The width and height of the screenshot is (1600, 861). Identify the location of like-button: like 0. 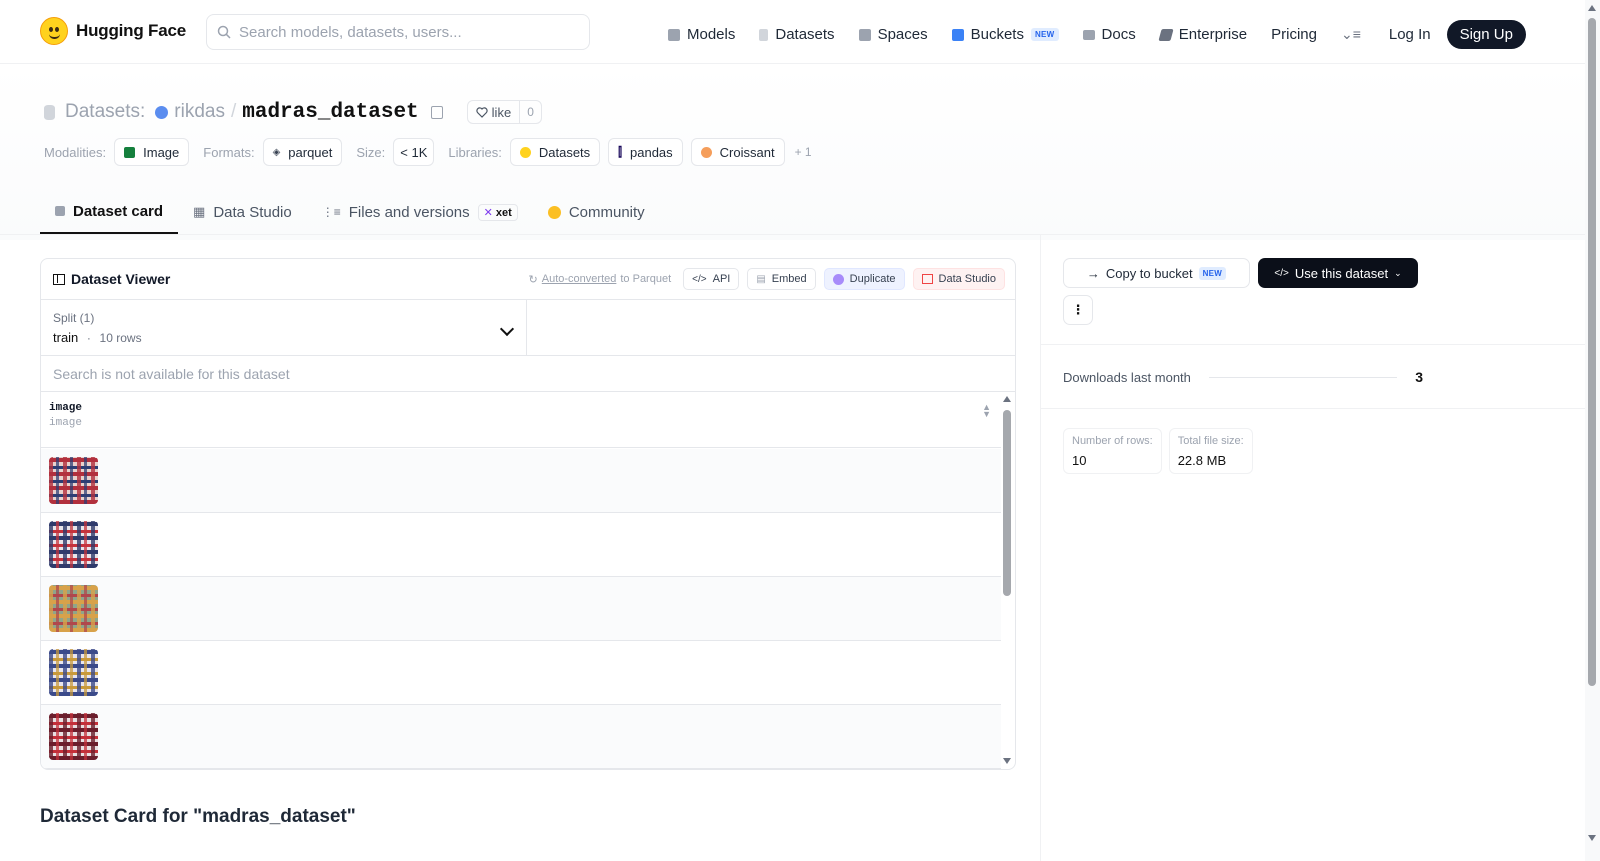
(504, 112).